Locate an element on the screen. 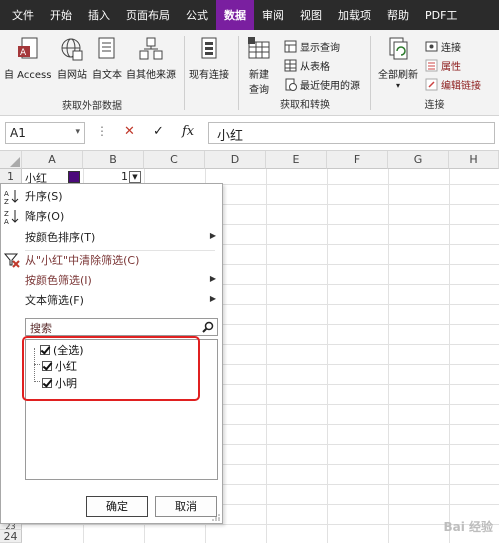 This screenshot has width=499, height=543. clear-filter-item: 从"小红"中清除筛选(C) is located at coordinates (111, 260).